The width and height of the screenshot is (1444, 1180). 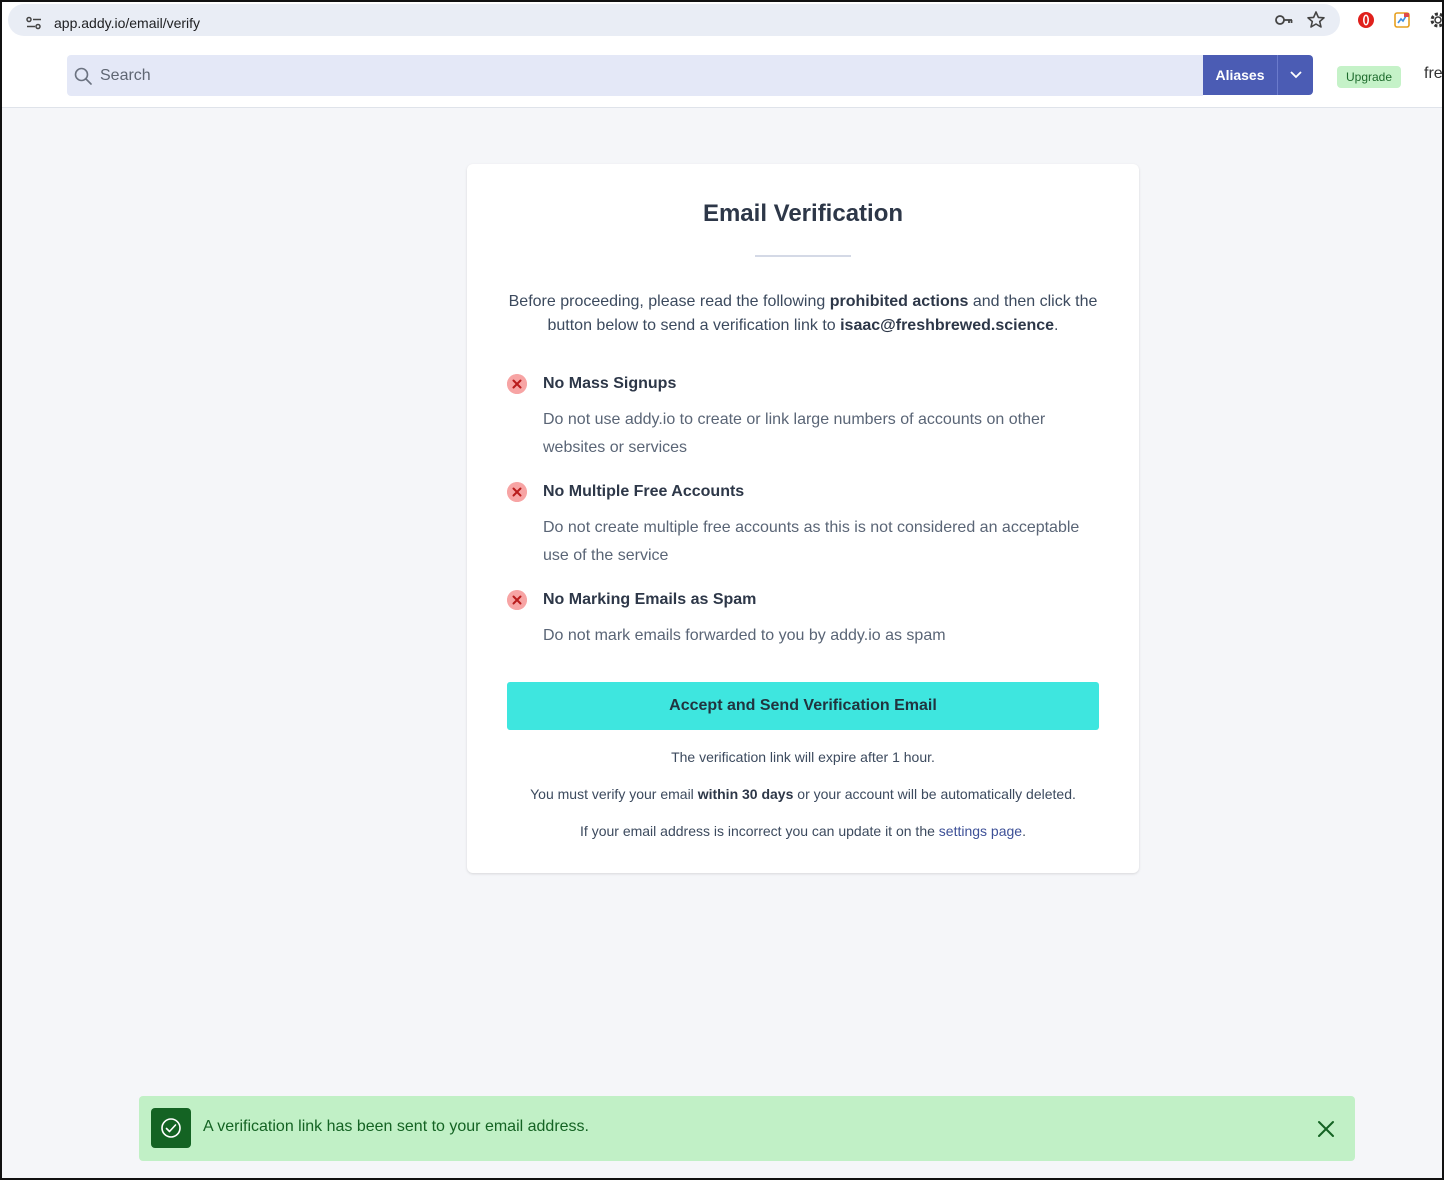 What do you see at coordinates (644, 491) in the screenshot?
I see `rule-title: No Multiple Free Accounts` at bounding box center [644, 491].